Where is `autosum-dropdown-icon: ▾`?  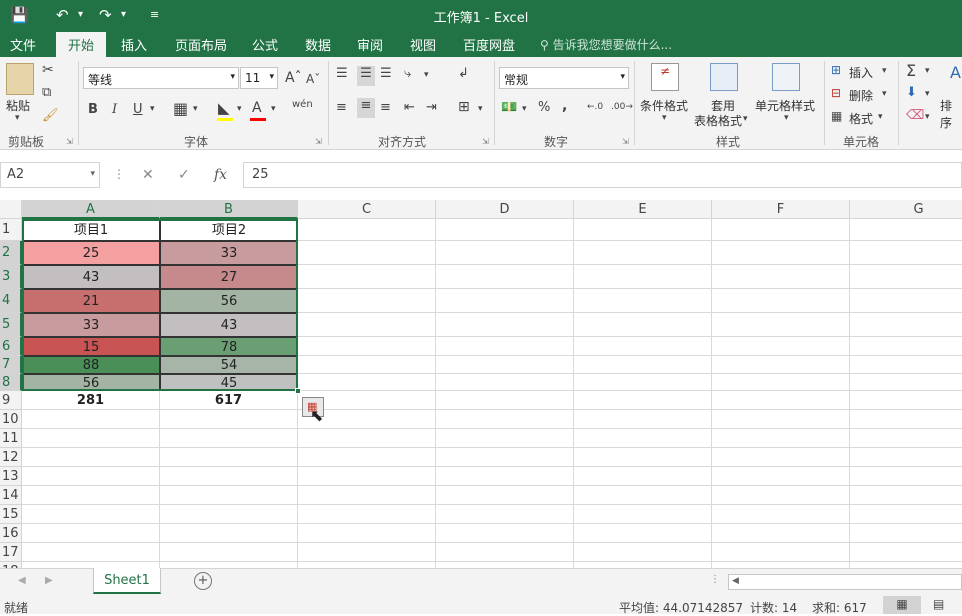 autosum-dropdown-icon: ▾ is located at coordinates (927, 71).